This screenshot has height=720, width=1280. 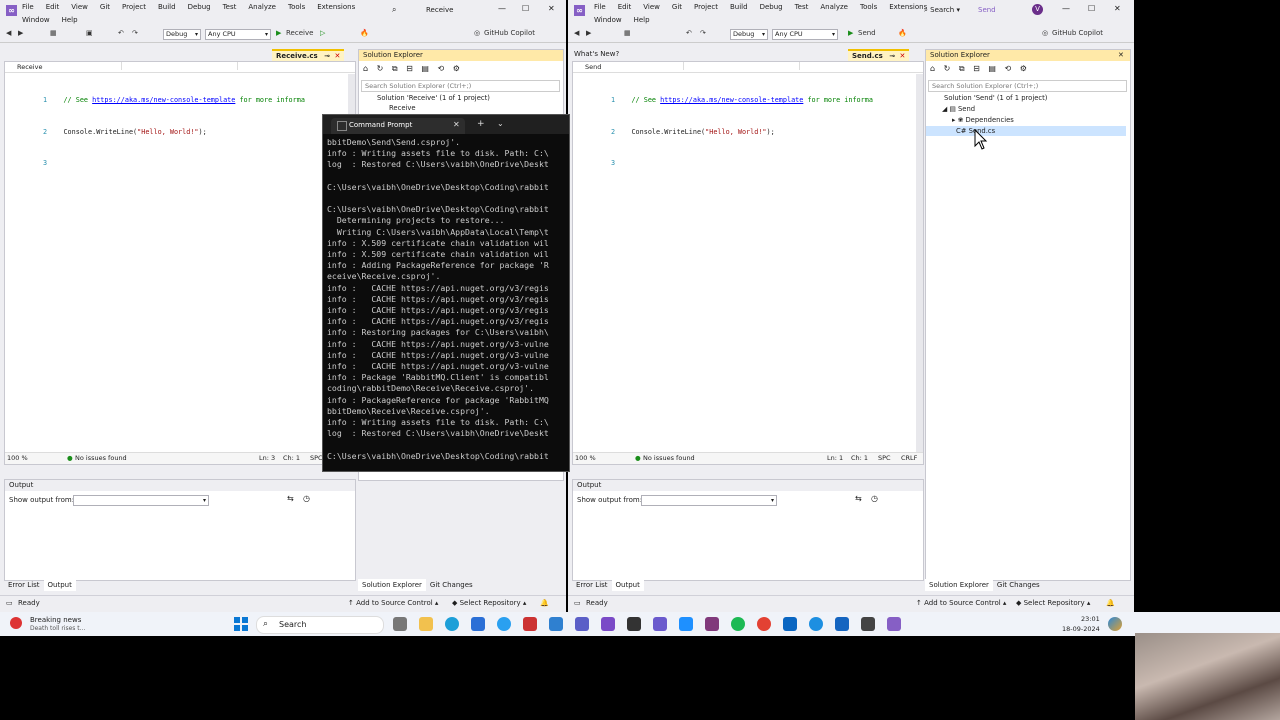 What do you see at coordinates (919, 263) in the screenshot?
I see `editor-scrollbar` at bounding box center [919, 263].